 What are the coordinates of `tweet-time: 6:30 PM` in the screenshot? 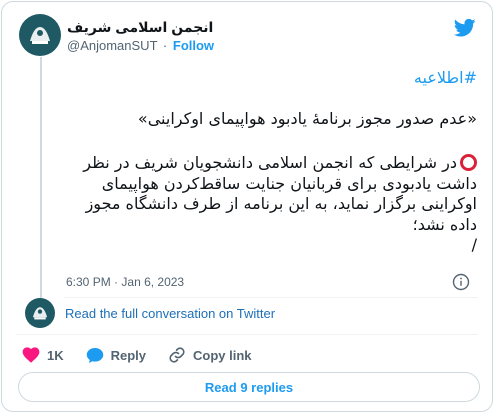 It's located at (88, 282).